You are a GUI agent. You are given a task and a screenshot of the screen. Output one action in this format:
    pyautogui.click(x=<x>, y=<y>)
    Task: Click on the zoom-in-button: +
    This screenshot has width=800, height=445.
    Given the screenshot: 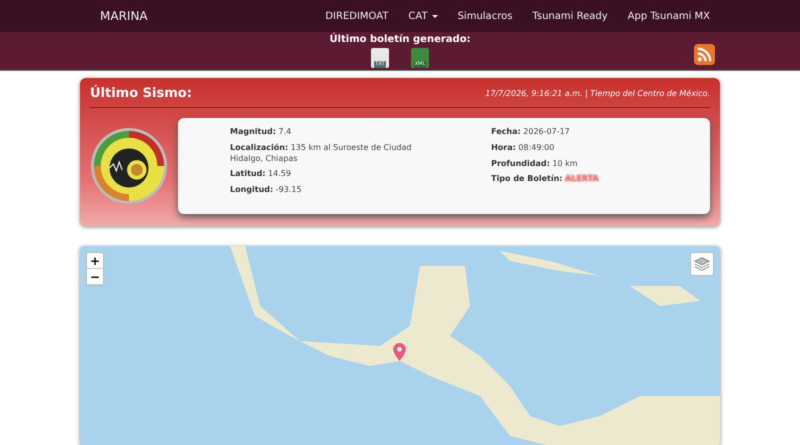 What is the action you would take?
    pyautogui.click(x=95, y=261)
    